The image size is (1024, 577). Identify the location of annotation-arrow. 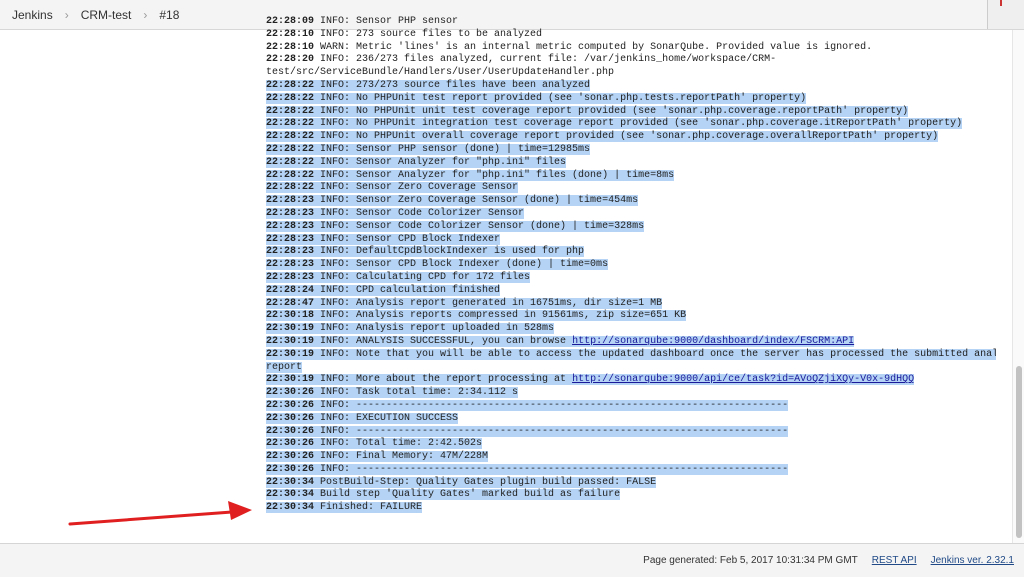
(160, 513).